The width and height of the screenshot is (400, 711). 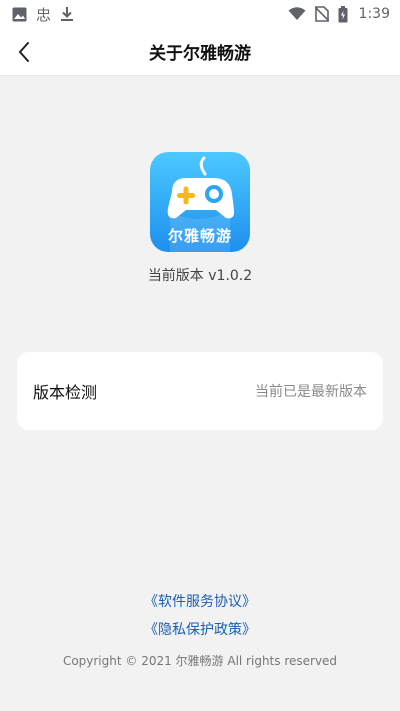 What do you see at coordinates (311, 392) in the screenshot?
I see `version-check-status: 当前已是最新版本` at bounding box center [311, 392].